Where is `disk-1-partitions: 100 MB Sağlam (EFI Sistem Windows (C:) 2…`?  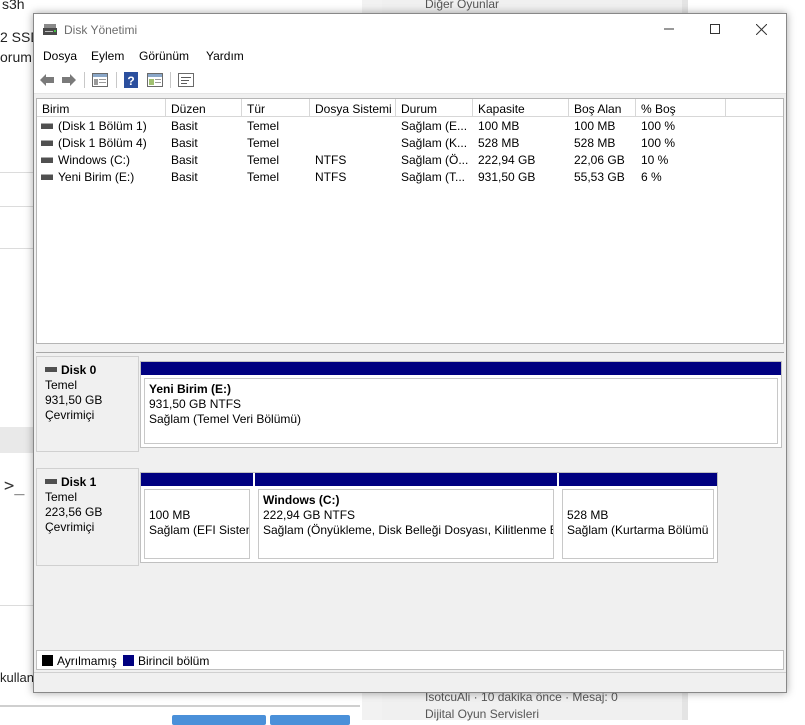 disk-1-partitions: 100 MB Sağlam (EFI Sistem Windows (C:) 2… is located at coordinates (429, 517).